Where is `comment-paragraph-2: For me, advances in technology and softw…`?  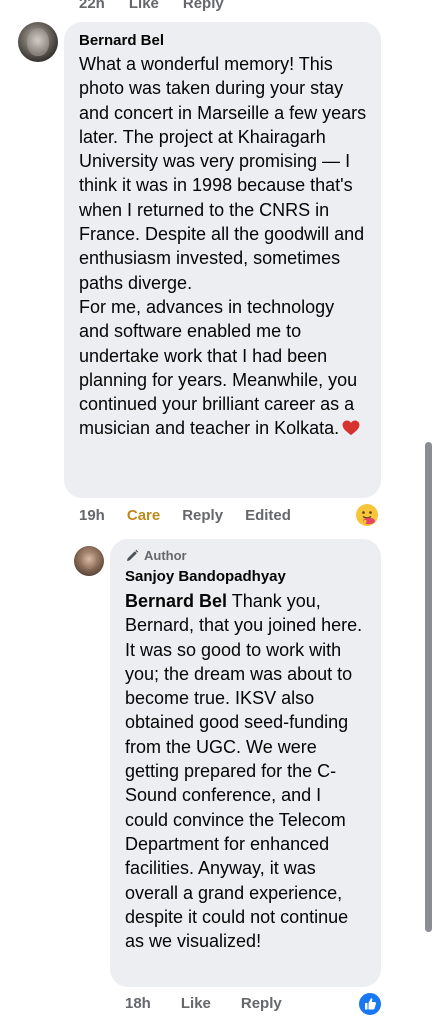 comment-paragraph-2: For me, advances in technology and softw… is located at coordinates (223, 368).